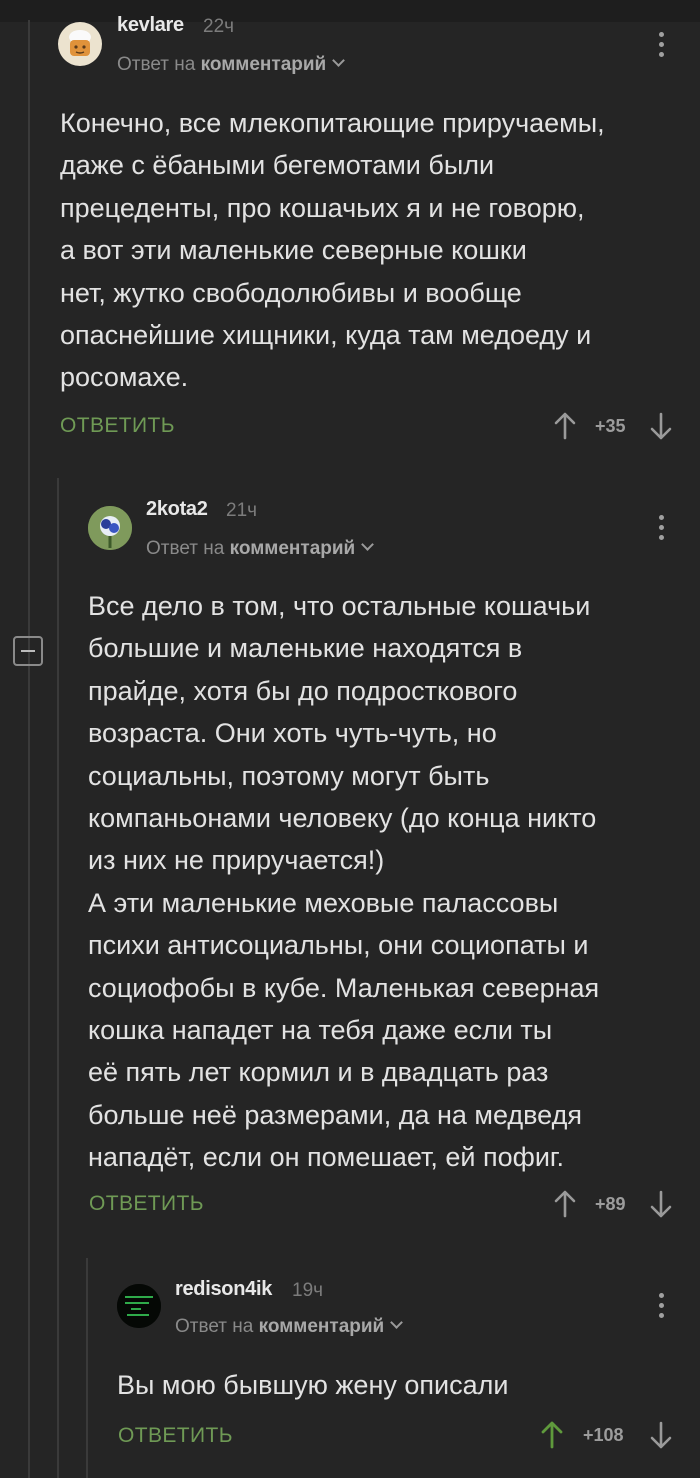 This screenshot has width=700, height=1478. What do you see at coordinates (28, 651) in the screenshot?
I see `collapse-thread-button` at bounding box center [28, 651].